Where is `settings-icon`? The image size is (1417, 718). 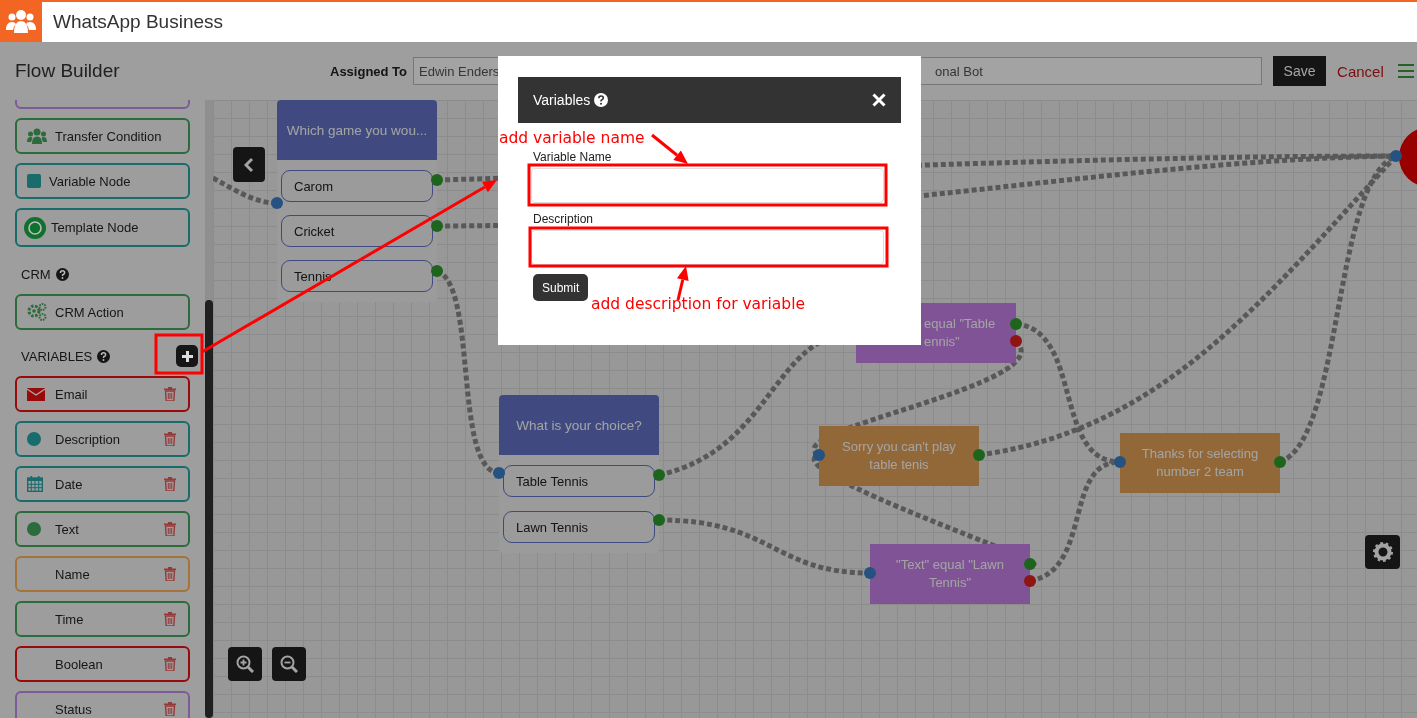 settings-icon is located at coordinates (1382, 552).